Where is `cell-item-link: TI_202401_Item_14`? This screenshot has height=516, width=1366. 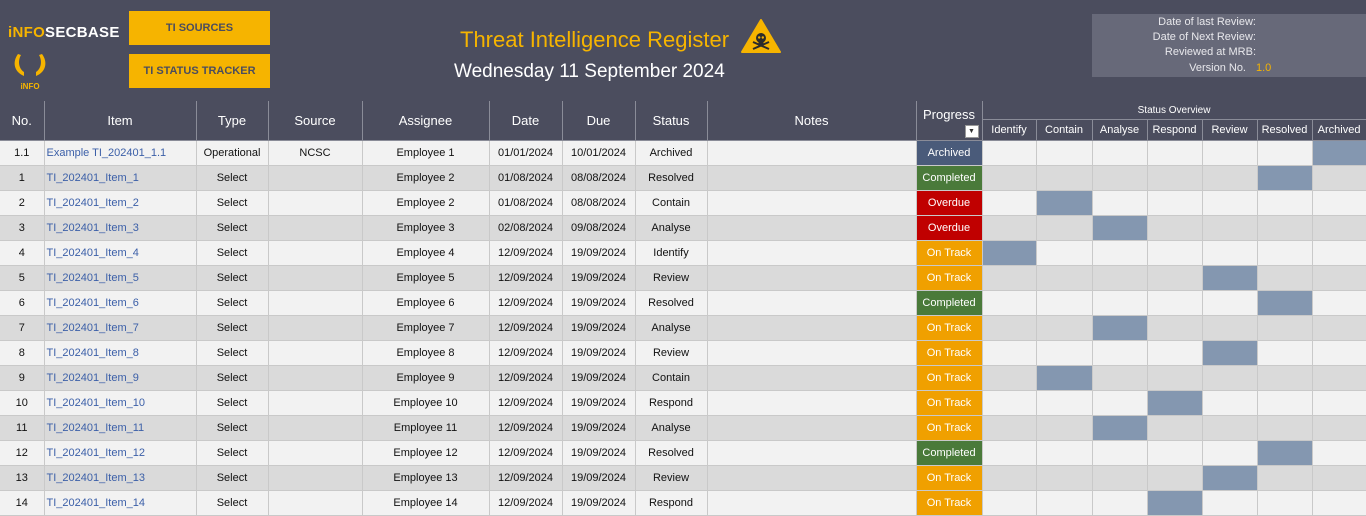 cell-item-link: TI_202401_Item_14 is located at coordinates (120, 503).